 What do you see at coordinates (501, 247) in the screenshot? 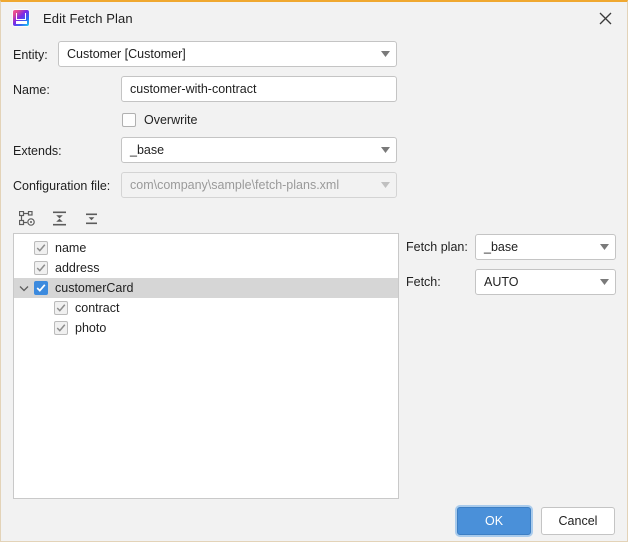
I see `fetch-plan-value: _base` at bounding box center [501, 247].